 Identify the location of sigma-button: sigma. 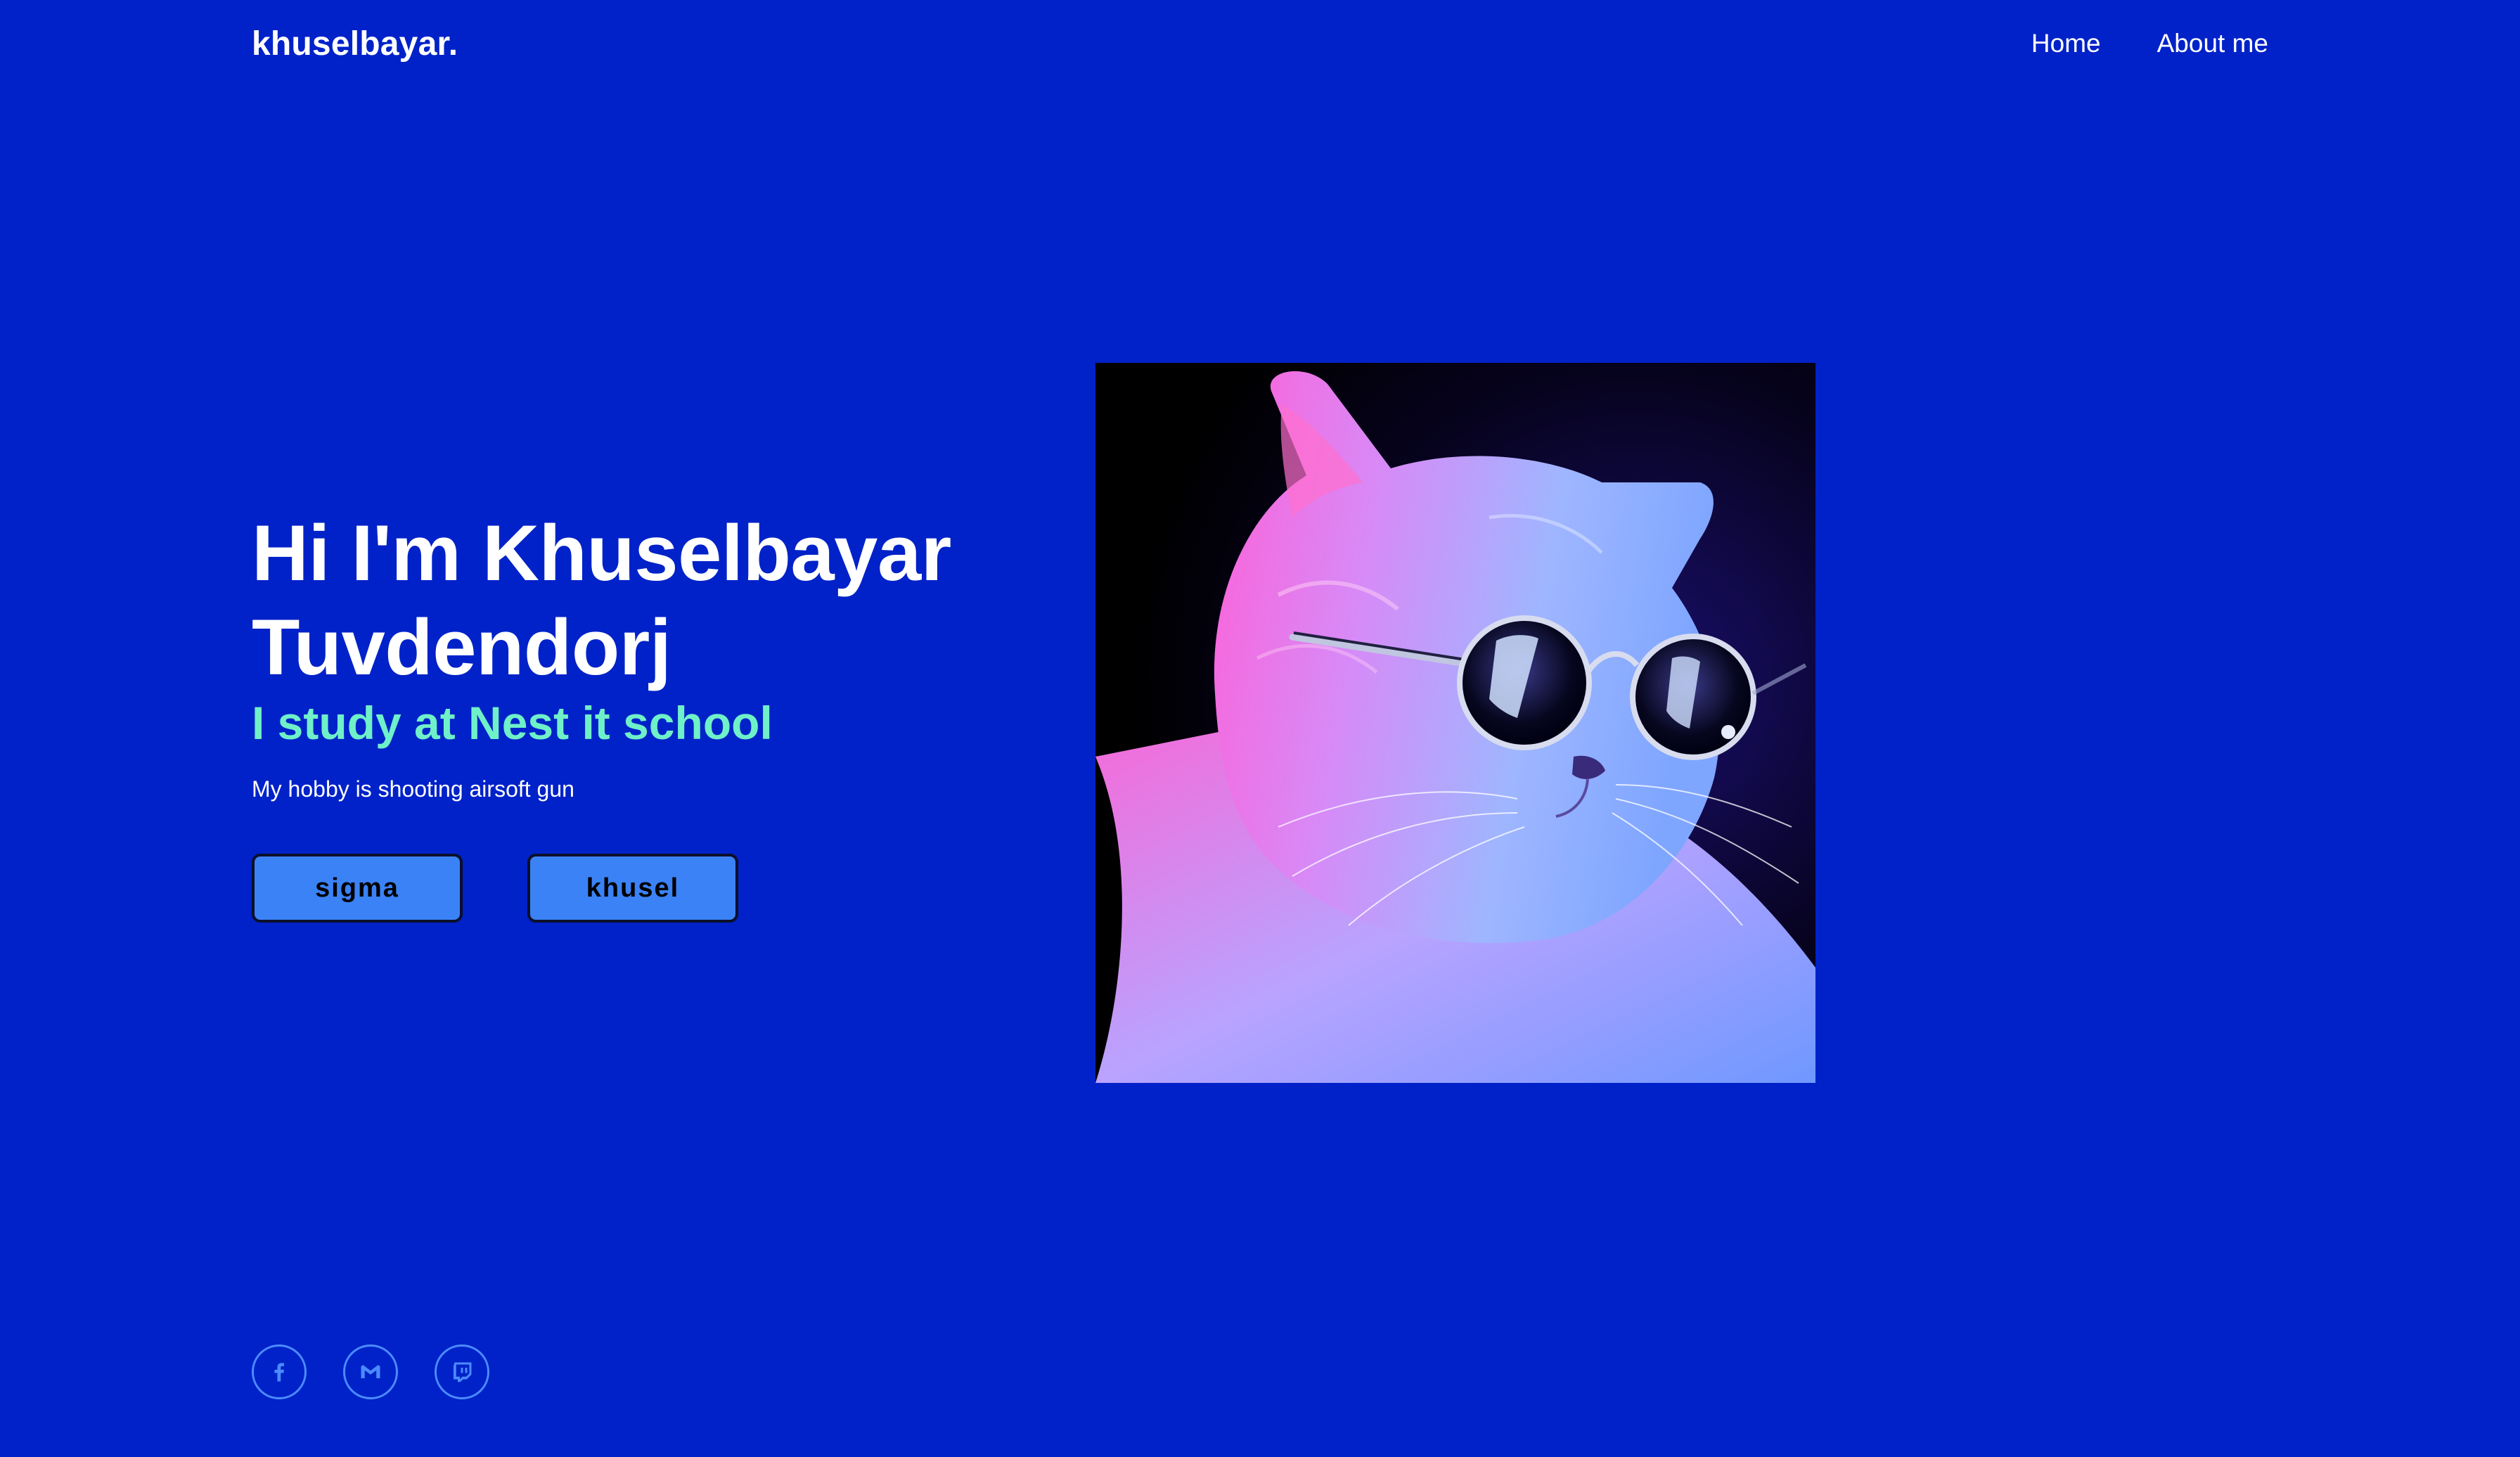
(357, 888).